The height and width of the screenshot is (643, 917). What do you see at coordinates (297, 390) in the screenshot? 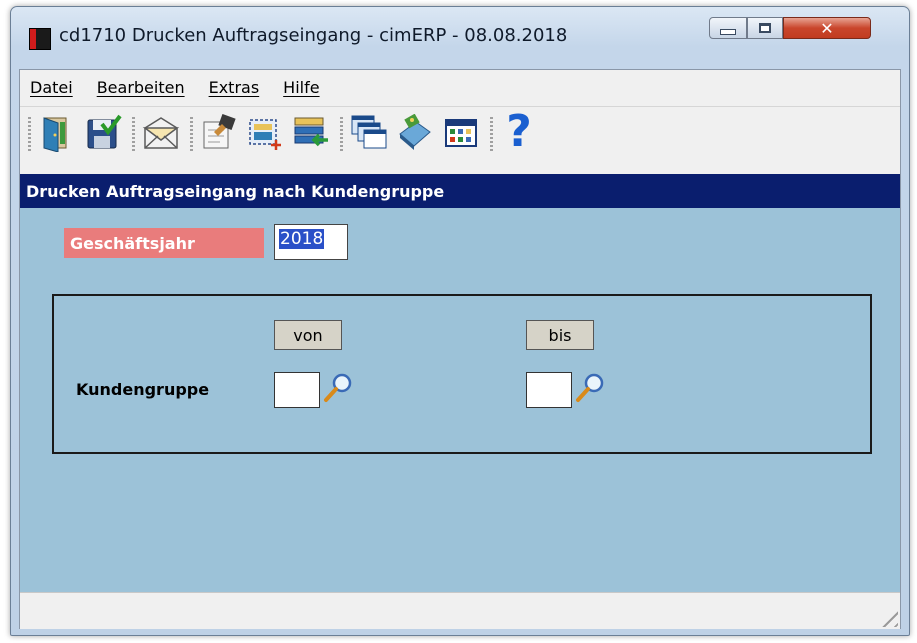
I see `kundengruppe-von-input` at bounding box center [297, 390].